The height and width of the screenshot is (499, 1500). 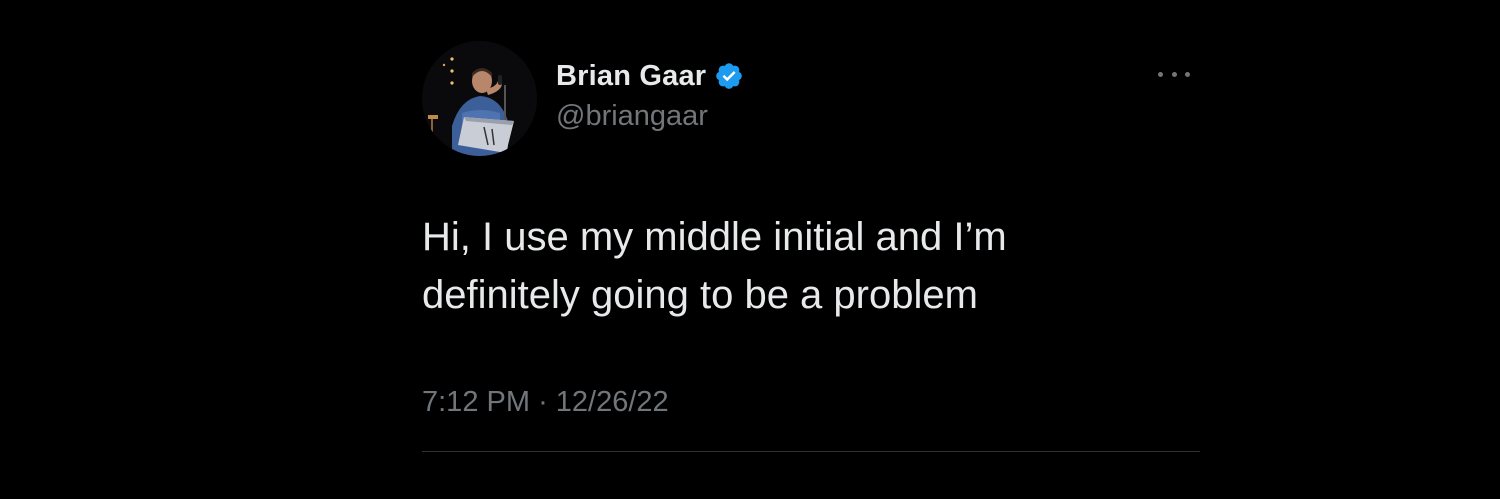 What do you see at coordinates (729, 76) in the screenshot?
I see `verified-badge-icon` at bounding box center [729, 76].